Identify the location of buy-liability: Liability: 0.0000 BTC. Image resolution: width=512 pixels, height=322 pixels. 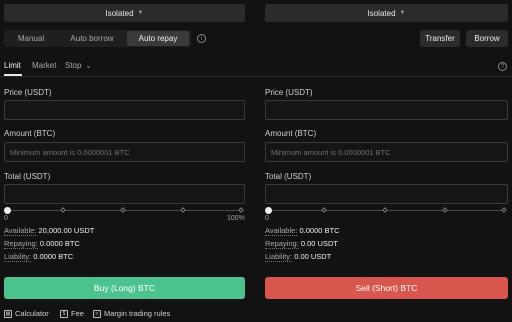
(39, 257).